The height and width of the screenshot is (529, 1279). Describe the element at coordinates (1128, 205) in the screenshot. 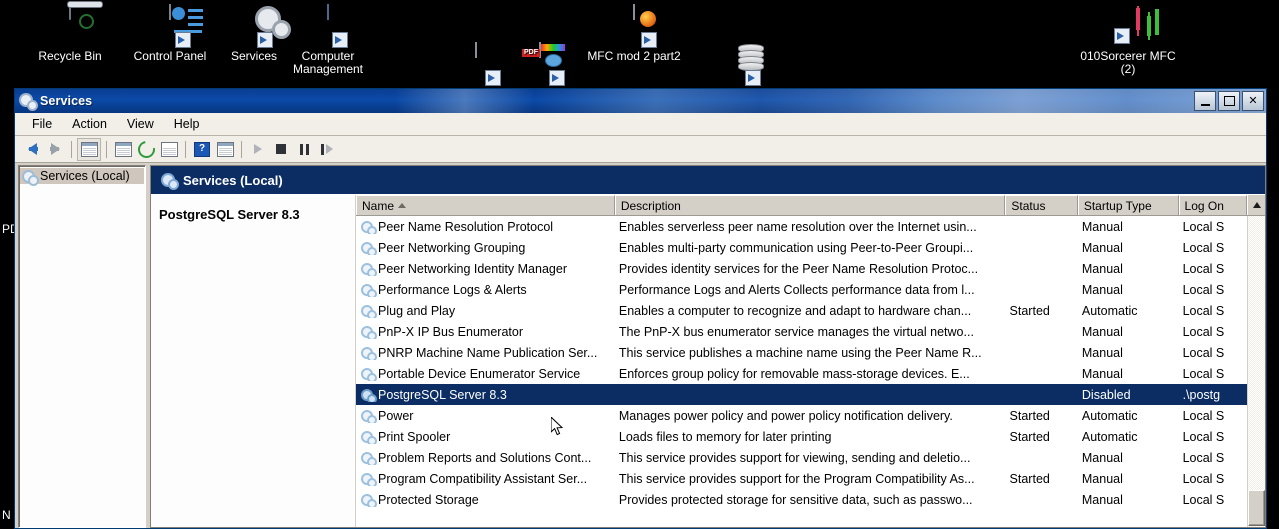

I see `column-header-startup-type: Startup Type` at that location.